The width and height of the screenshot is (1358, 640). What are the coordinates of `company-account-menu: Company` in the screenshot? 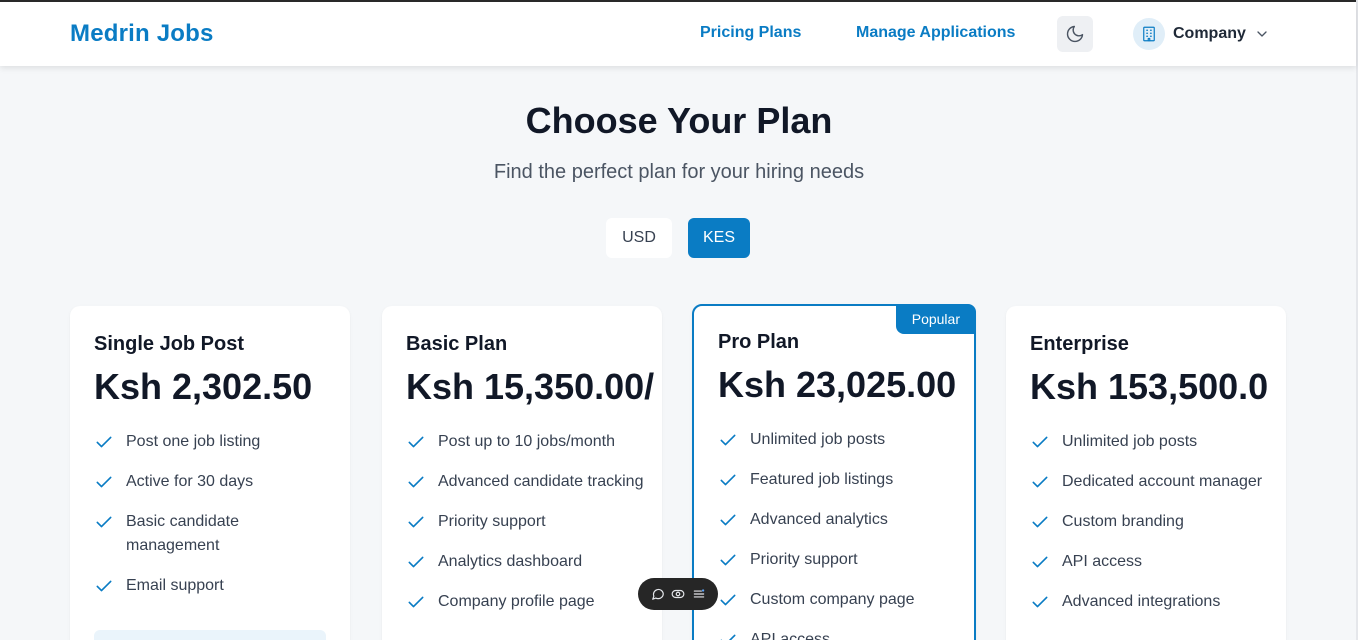 It's located at (1201, 34).